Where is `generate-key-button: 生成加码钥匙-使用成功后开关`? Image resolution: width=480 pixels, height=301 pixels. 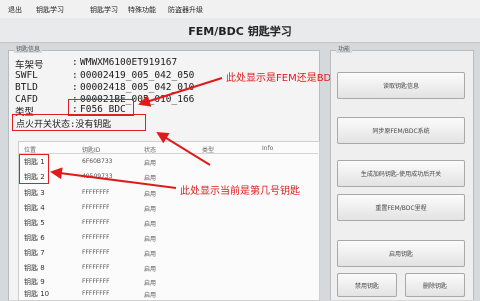
generate-key-button: 生成加码钥匙-使用成功后开关 is located at coordinates (401, 173).